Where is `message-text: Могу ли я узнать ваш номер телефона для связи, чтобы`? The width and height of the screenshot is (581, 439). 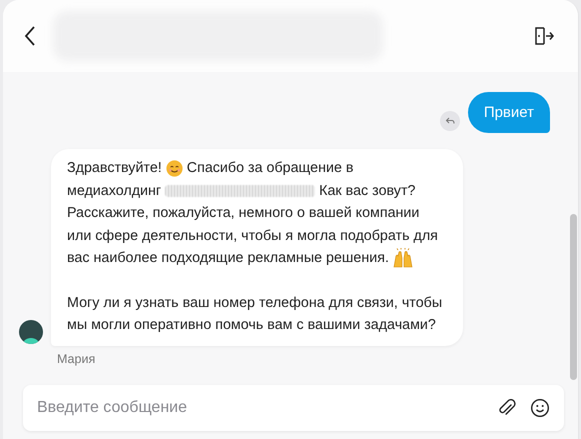 message-text: Могу ли я узнать ваш номер телефона для связи, чтобы is located at coordinates (254, 303).